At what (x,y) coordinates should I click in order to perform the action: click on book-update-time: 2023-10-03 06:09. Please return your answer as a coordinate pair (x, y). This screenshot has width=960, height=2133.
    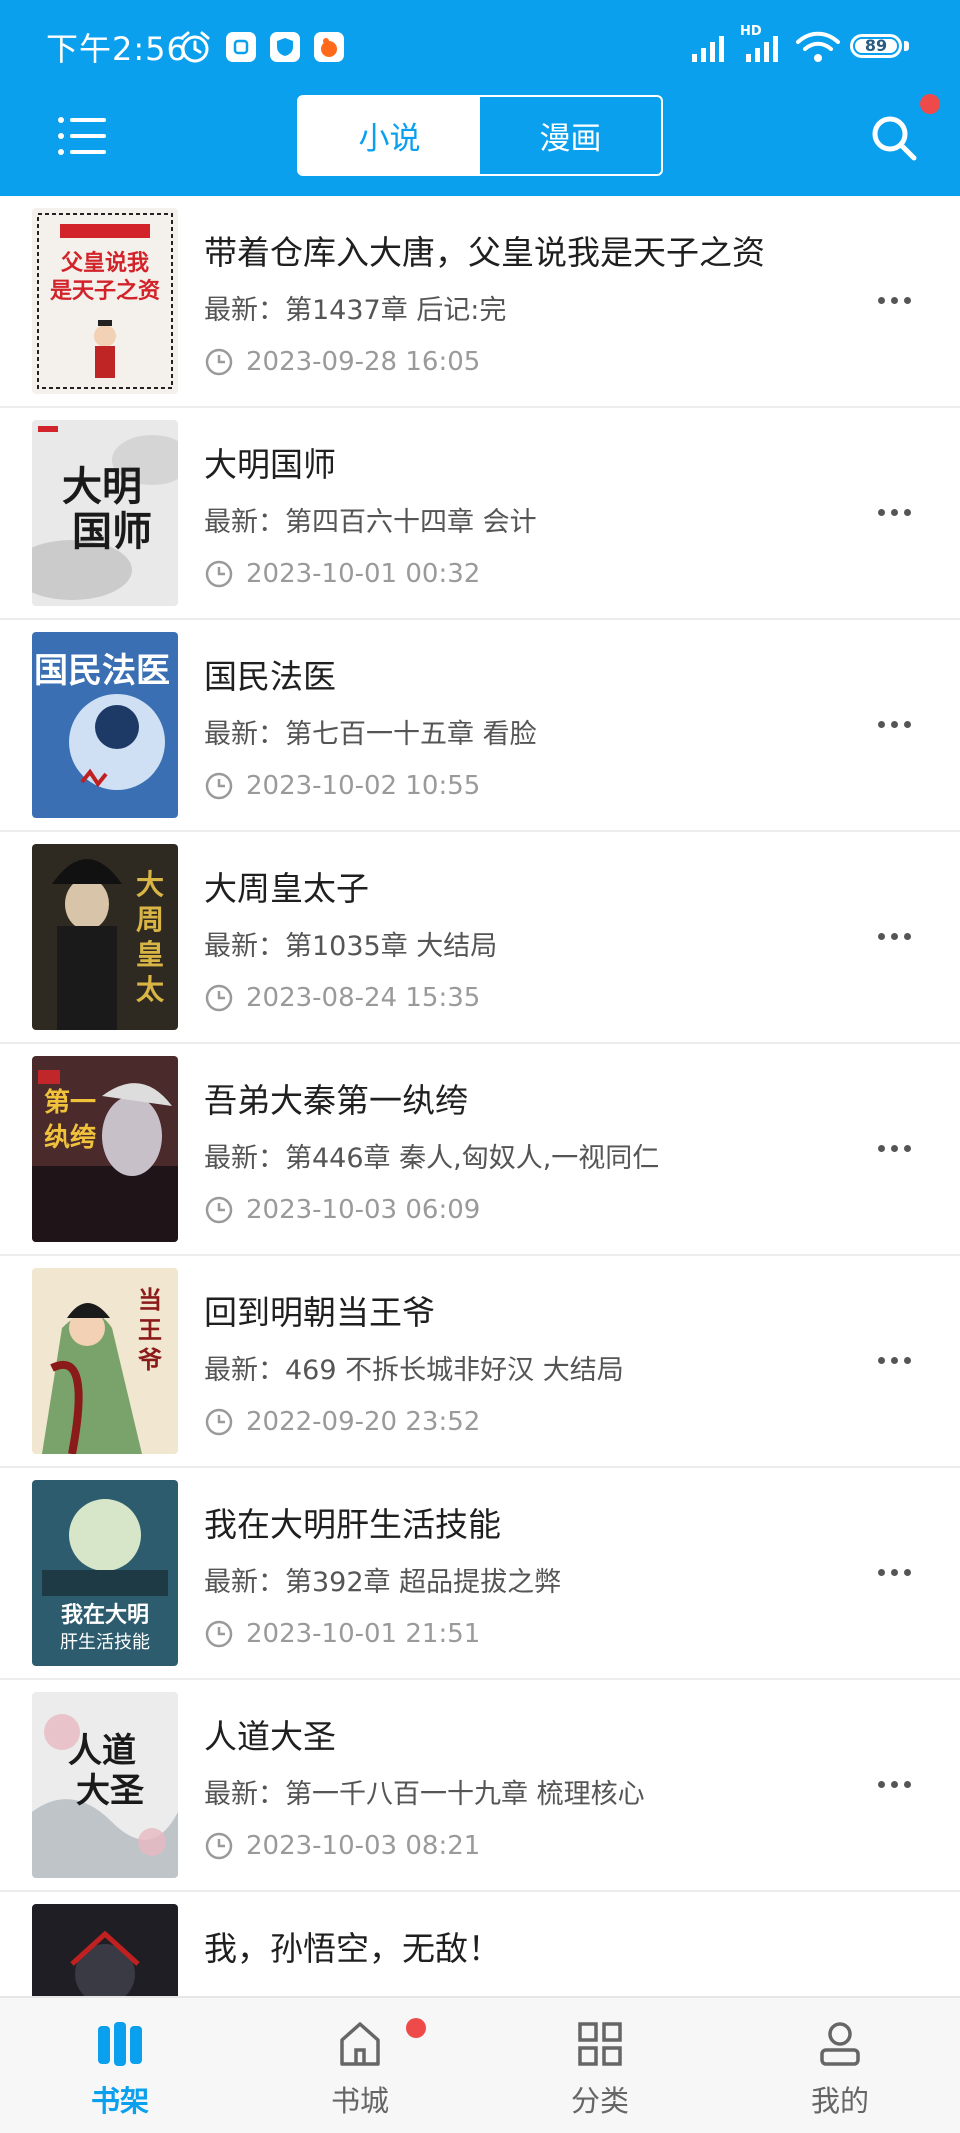
    Looking at the image, I should click on (342, 1210).